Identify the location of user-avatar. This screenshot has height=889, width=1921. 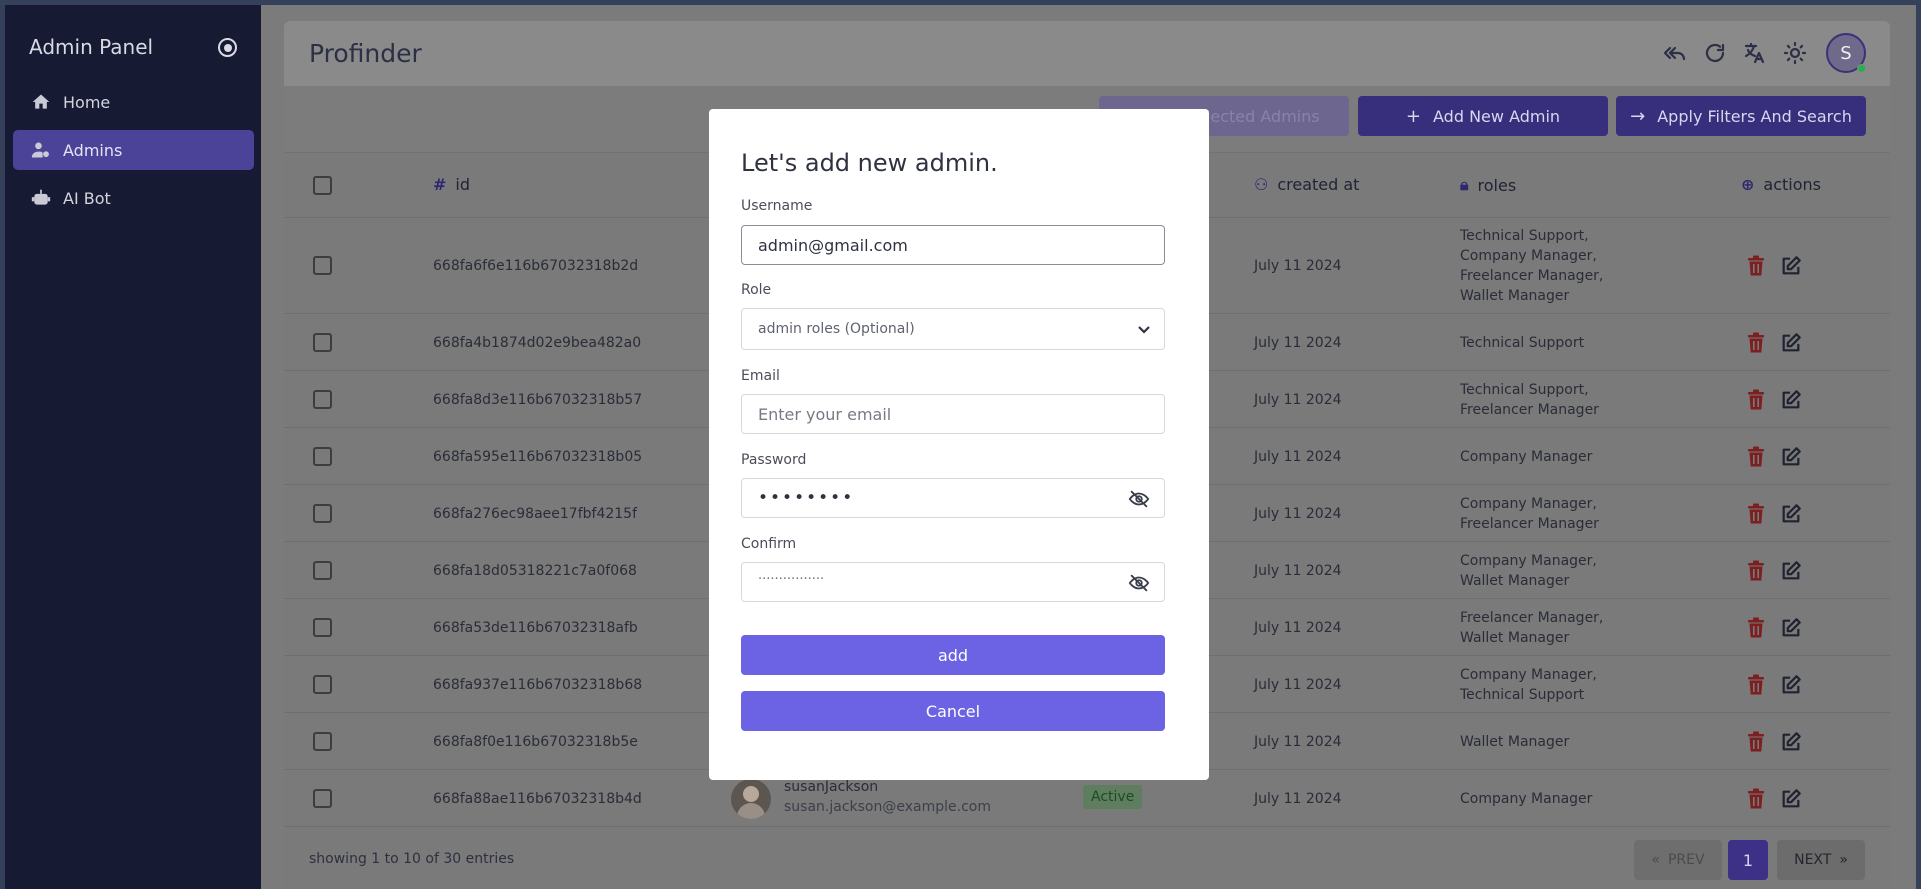
(751, 798).